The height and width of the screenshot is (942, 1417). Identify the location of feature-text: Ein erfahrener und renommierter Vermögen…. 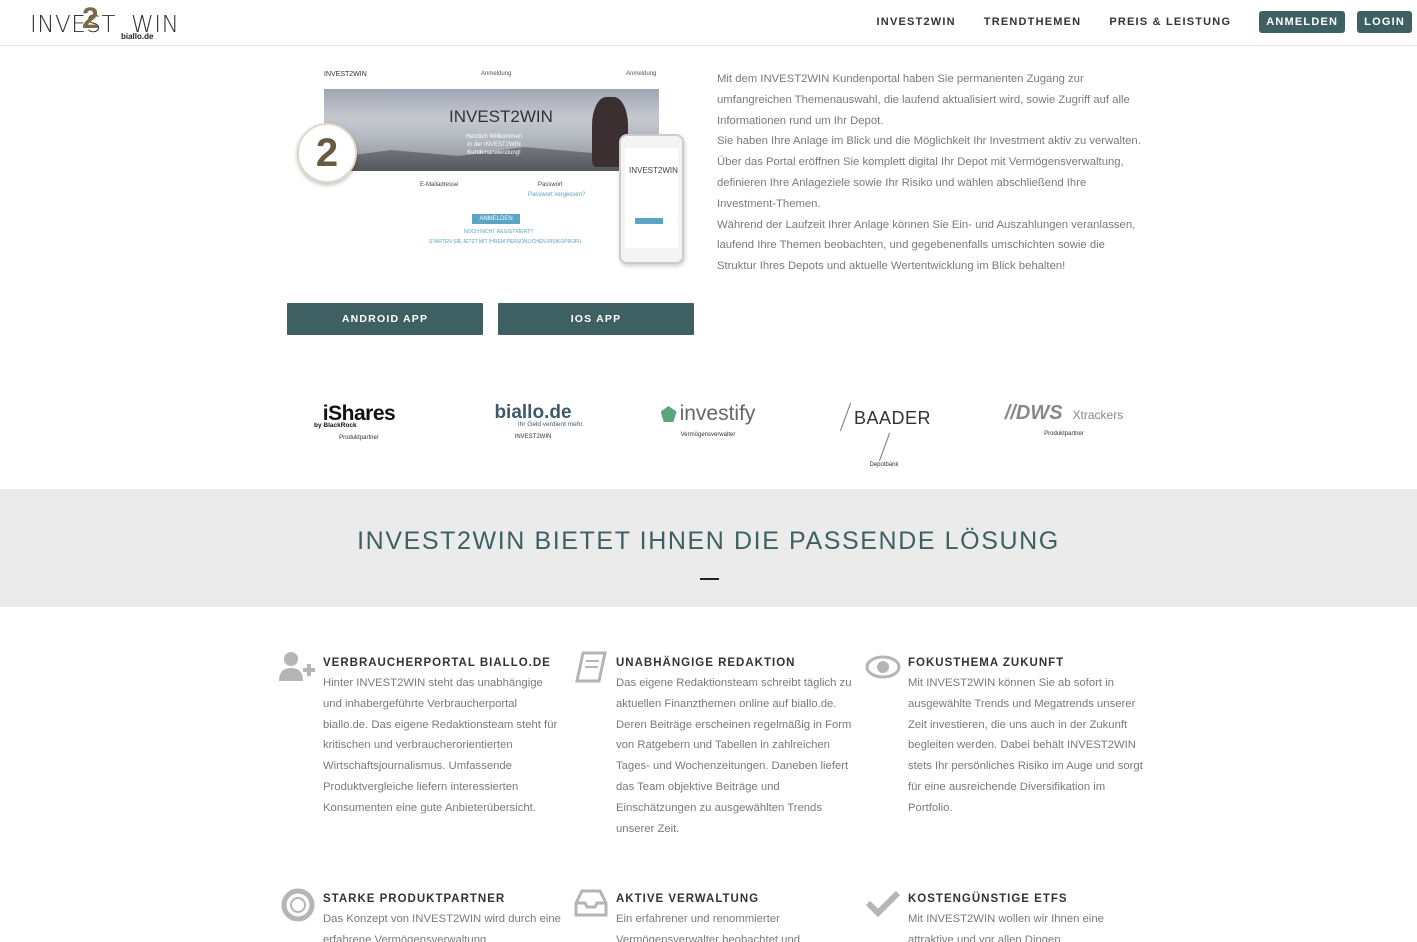
(708, 927).